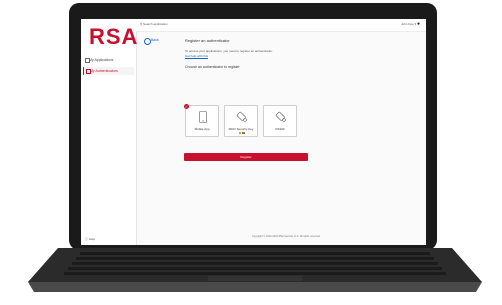 Image resolution: width=502 pixels, height=305 pixels. What do you see at coordinates (104, 71) in the screenshot?
I see `sidebar-item-label: My Authenticators` at bounding box center [104, 71].